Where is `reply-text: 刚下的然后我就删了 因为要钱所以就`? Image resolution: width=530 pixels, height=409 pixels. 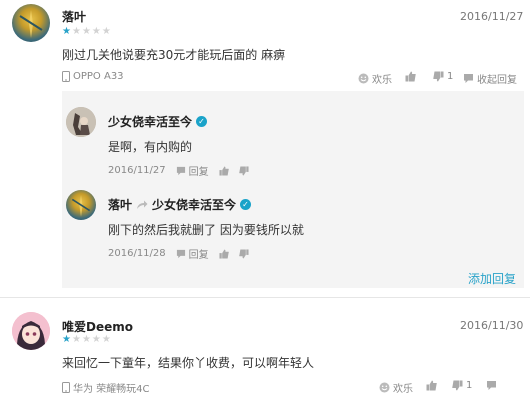 reply-text: 刚下的然后我就删了 因为要钱所以就 is located at coordinates (206, 230).